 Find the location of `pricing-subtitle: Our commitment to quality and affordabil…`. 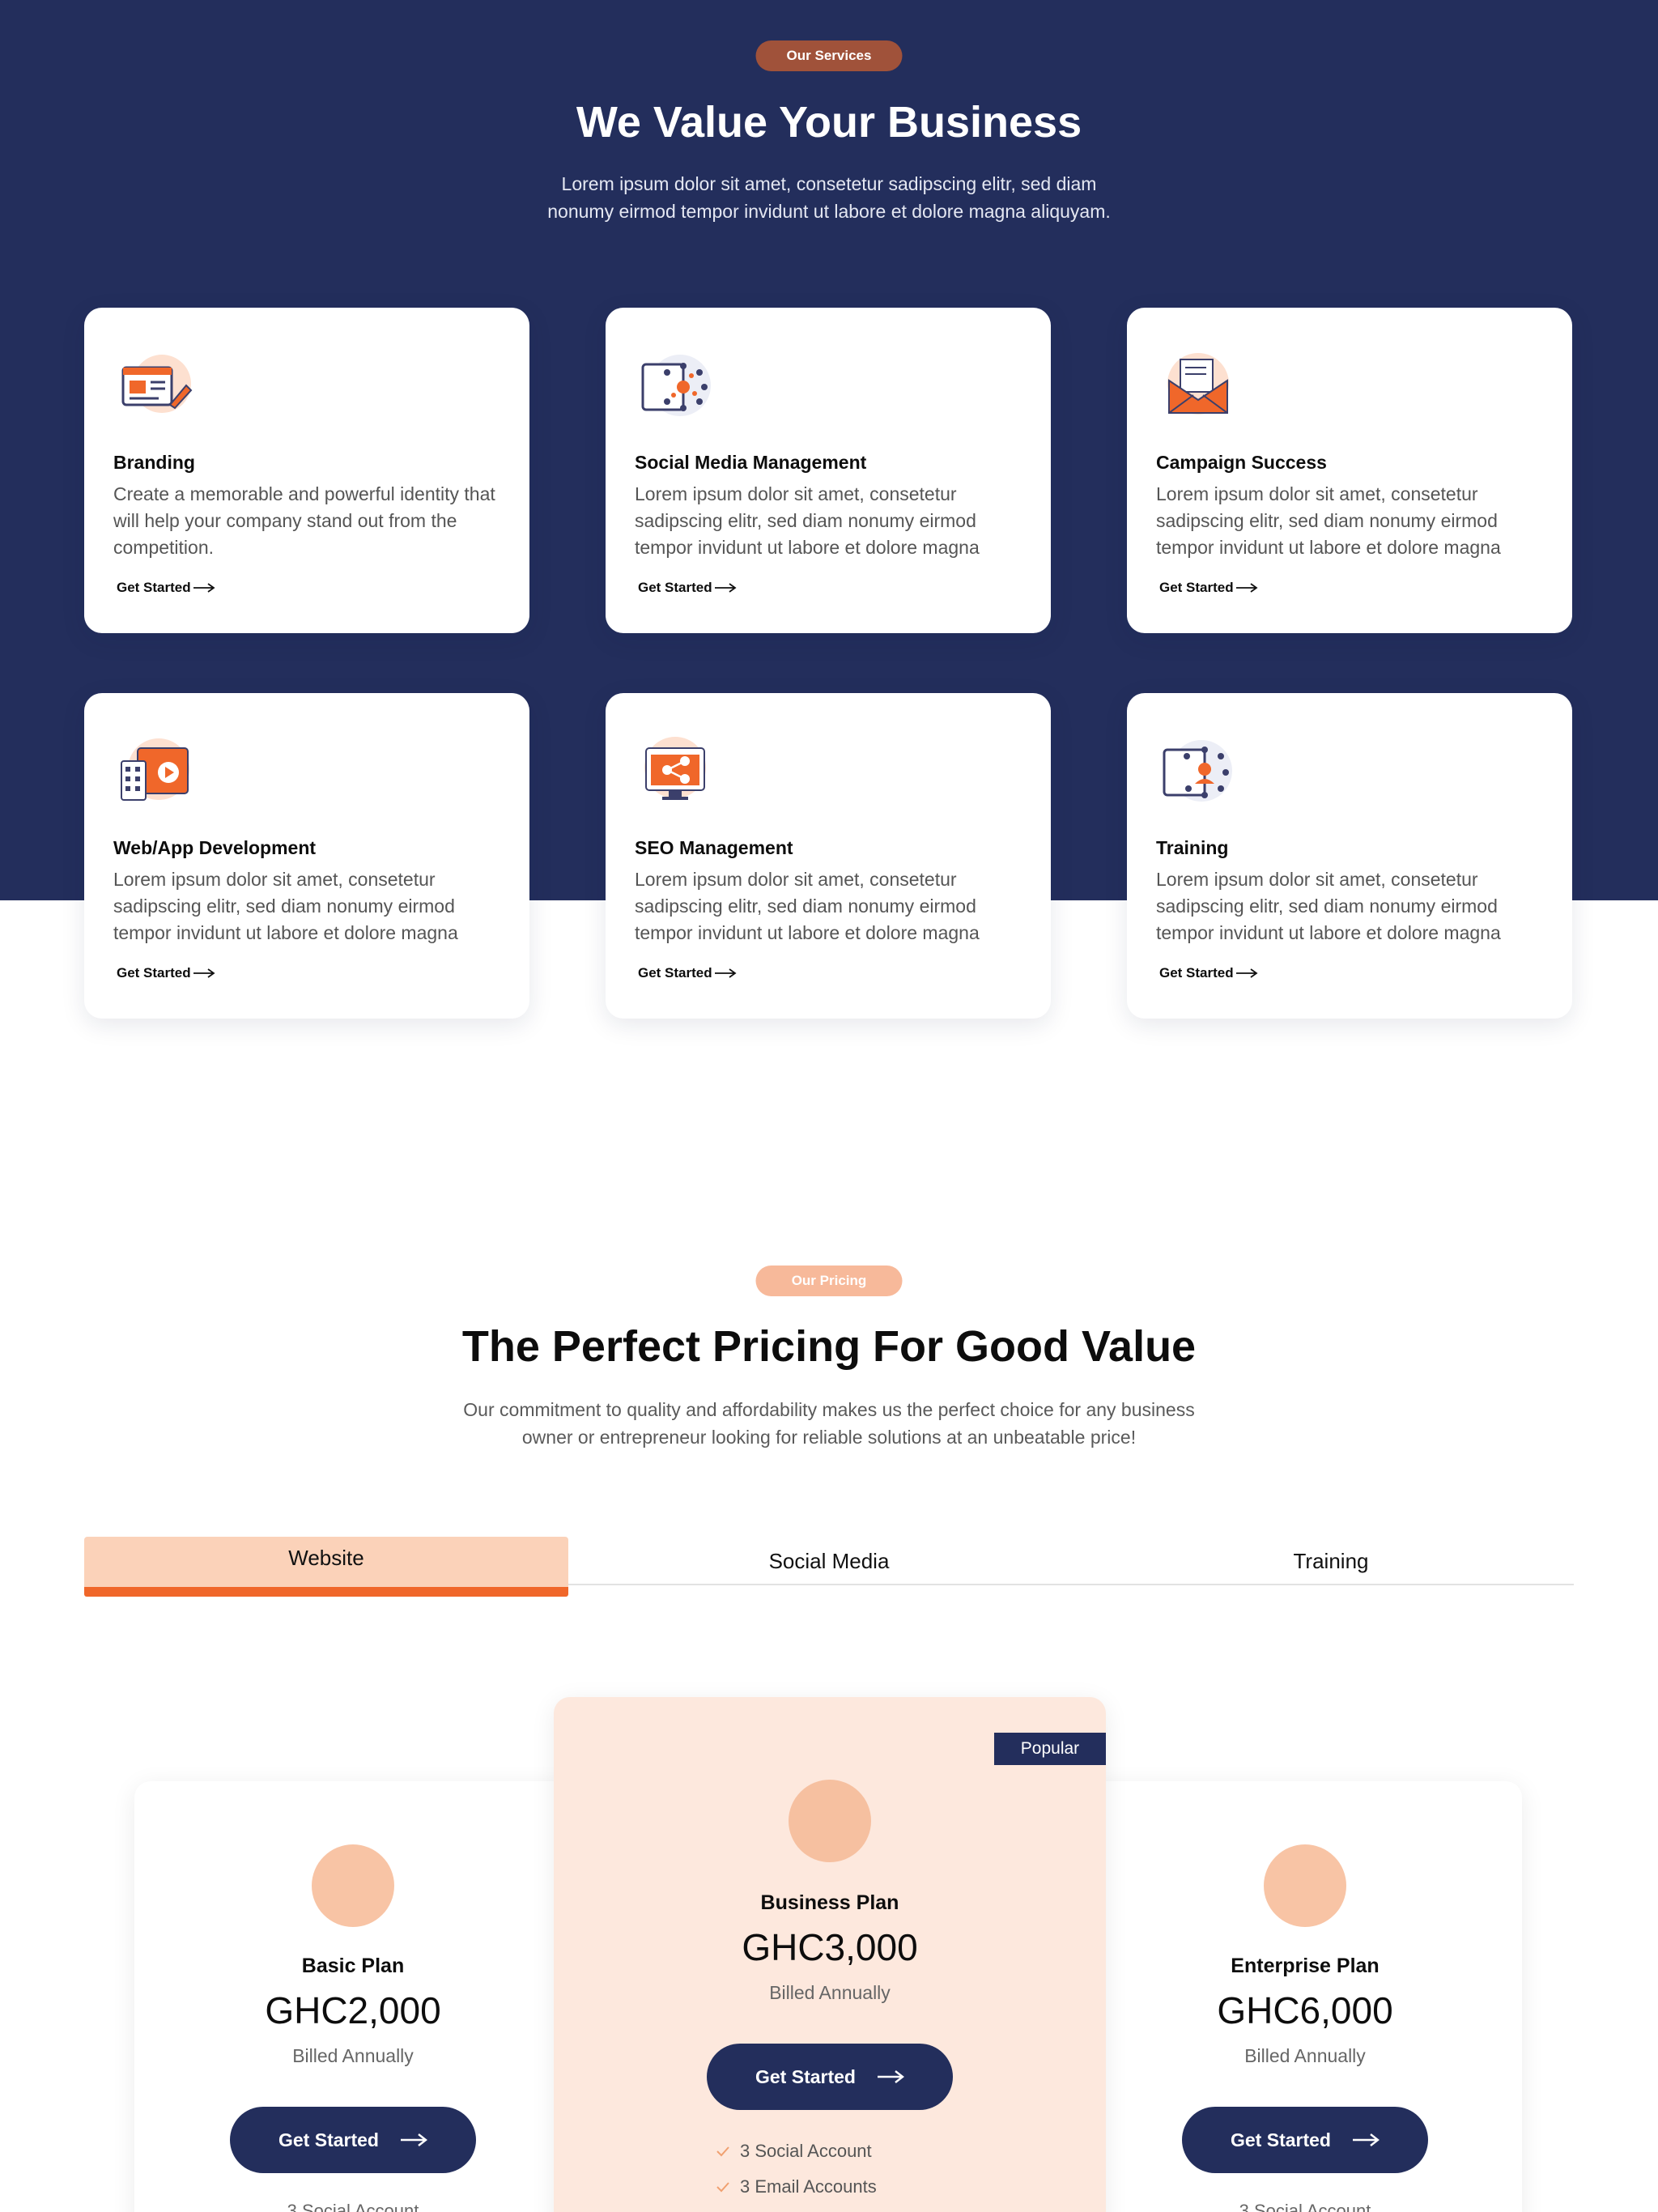

pricing-subtitle: Our commitment to quality and affordabil… is located at coordinates (829, 1423).